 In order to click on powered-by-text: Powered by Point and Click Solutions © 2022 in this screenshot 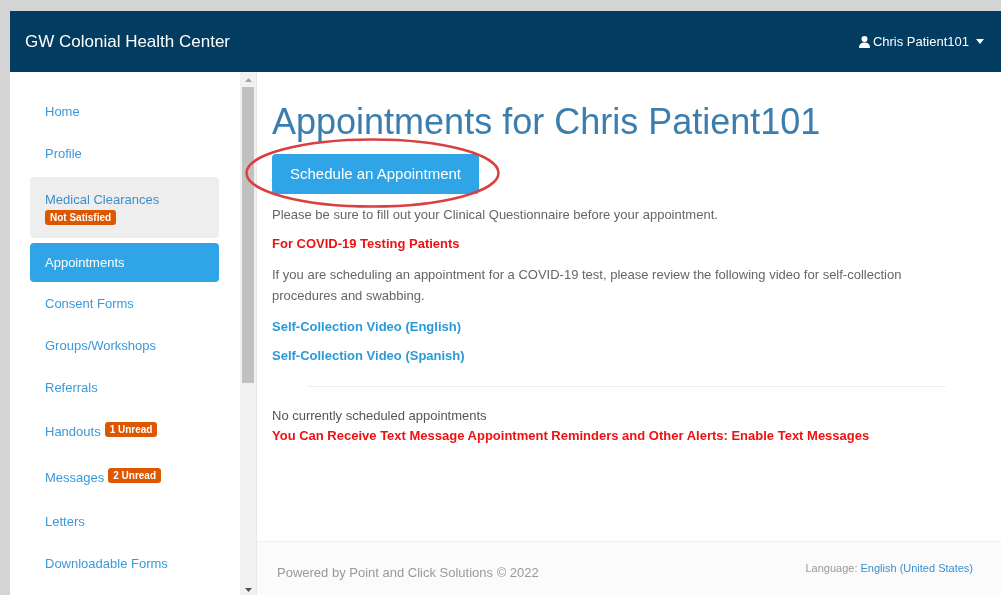, I will do `click(408, 572)`.